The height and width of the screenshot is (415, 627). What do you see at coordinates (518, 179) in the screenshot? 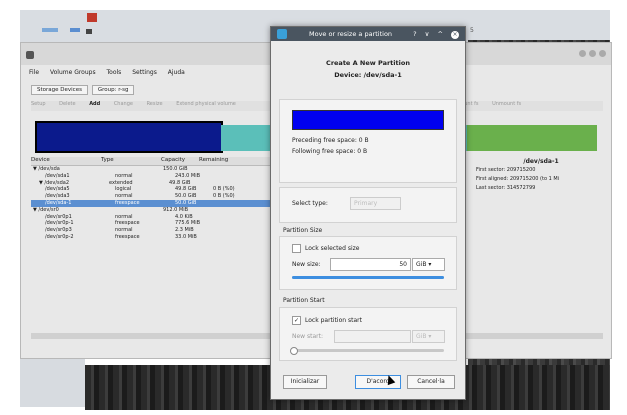
I see `info-line: First aligned: 209715200 (to 1 Mi` at bounding box center [518, 179].